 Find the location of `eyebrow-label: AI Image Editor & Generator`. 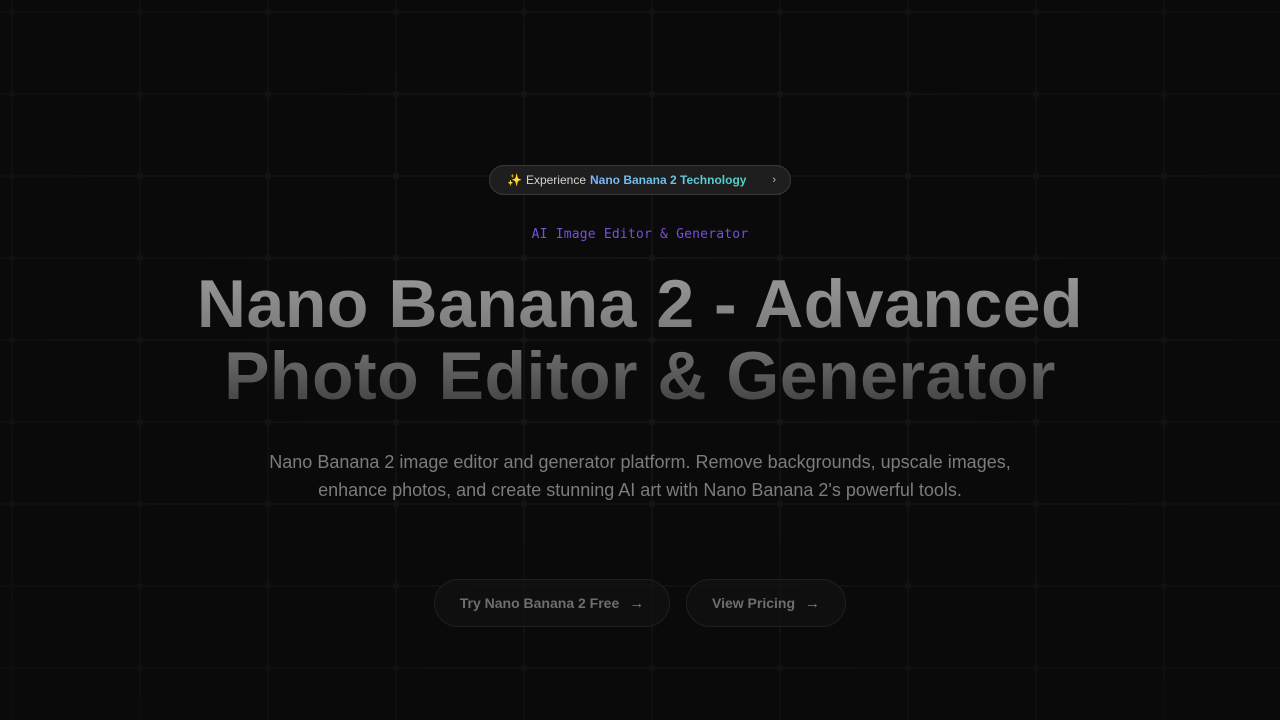

eyebrow-label: AI Image Editor & Generator is located at coordinates (640, 234).